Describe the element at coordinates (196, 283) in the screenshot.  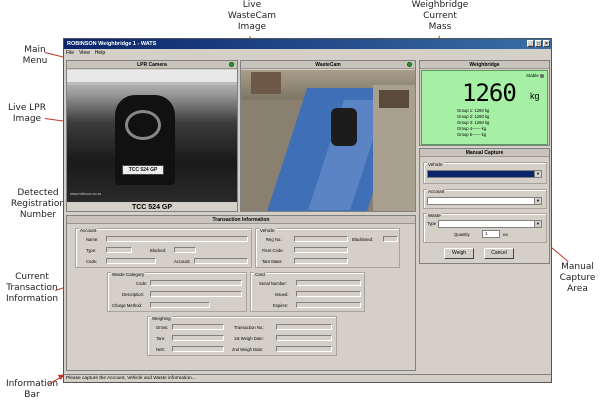
I see `waste-code-field` at that location.